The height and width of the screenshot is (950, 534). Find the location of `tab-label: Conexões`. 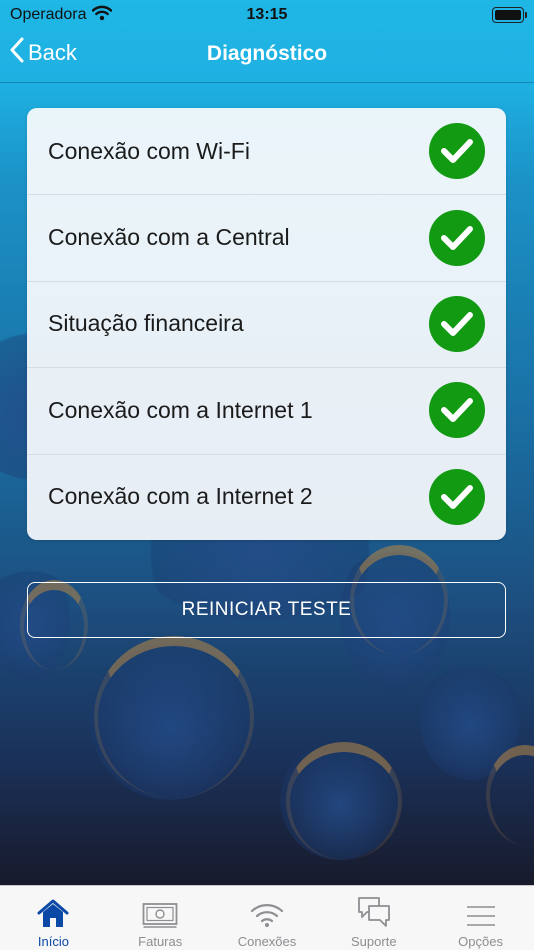

tab-label: Conexões is located at coordinates (267, 941).